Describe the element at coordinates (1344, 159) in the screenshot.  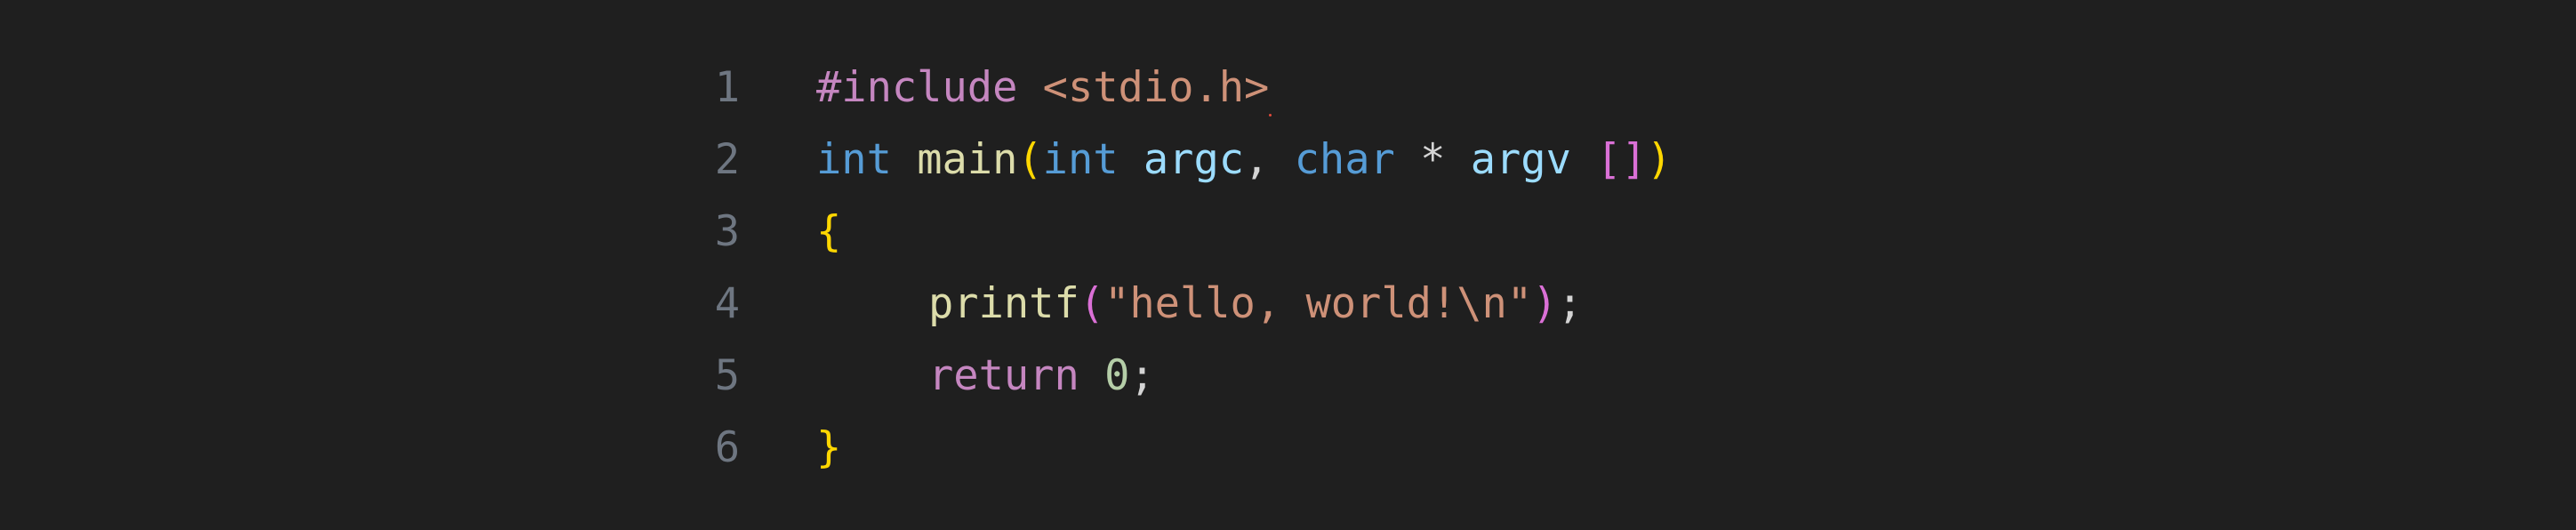
I see `param-type: char` at that location.